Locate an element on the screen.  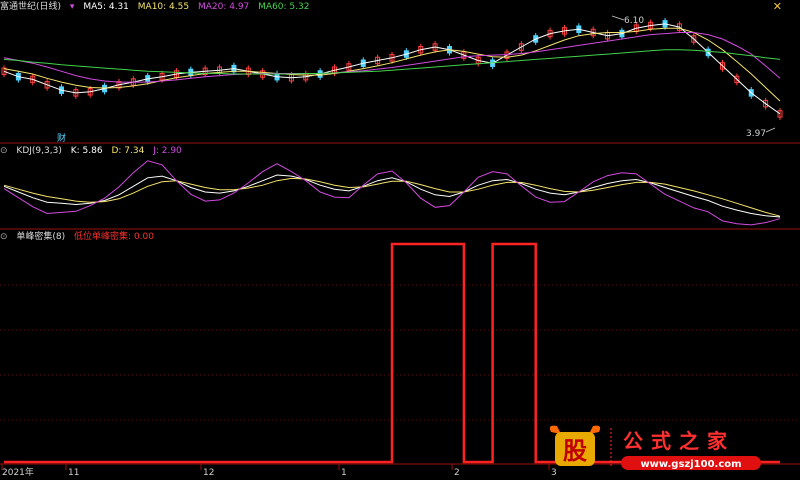
low-price-pointer is located at coordinates (770, 130).